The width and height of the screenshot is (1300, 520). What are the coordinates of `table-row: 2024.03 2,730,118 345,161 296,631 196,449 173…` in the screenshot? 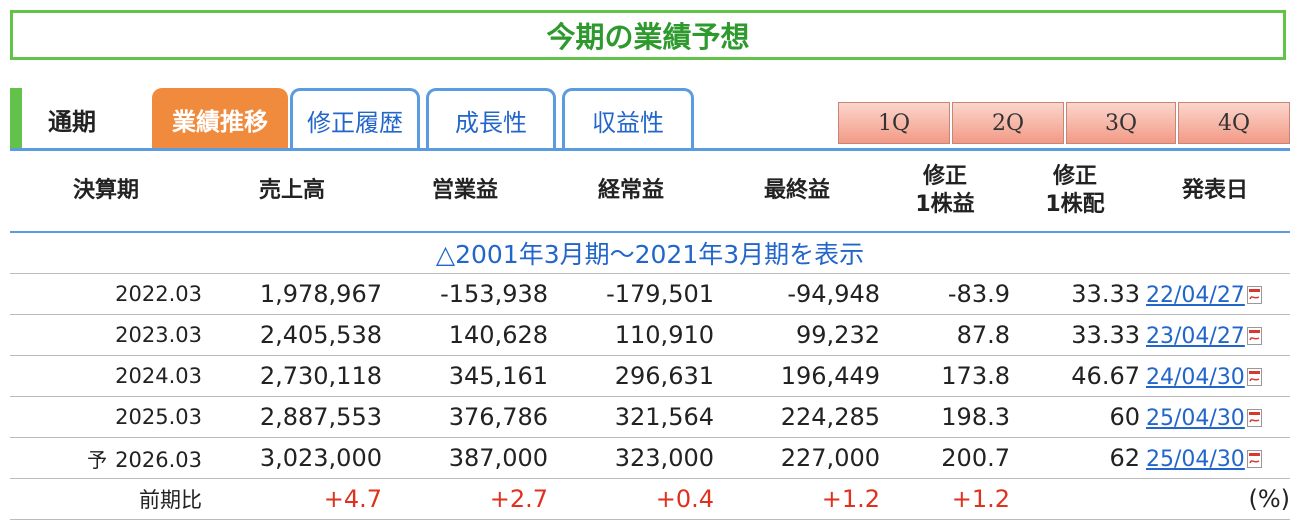 It's located at (650, 376).